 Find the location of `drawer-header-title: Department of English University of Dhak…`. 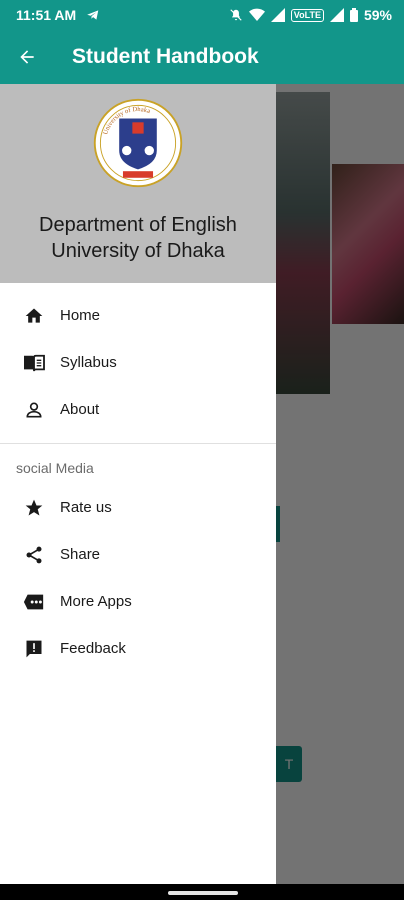

drawer-header-title: Department of English University of Dhak… is located at coordinates (138, 238).